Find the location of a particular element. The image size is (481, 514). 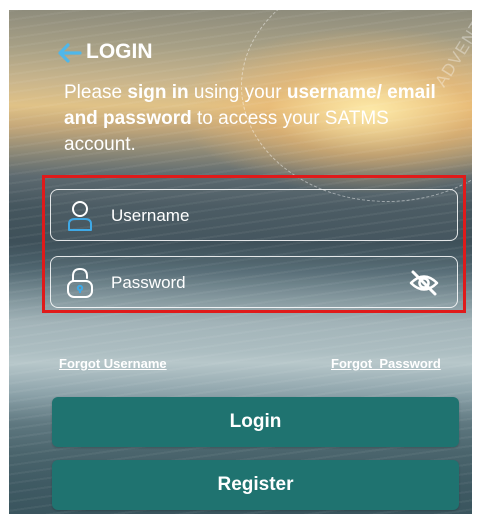

login-button: Login is located at coordinates (255, 422).